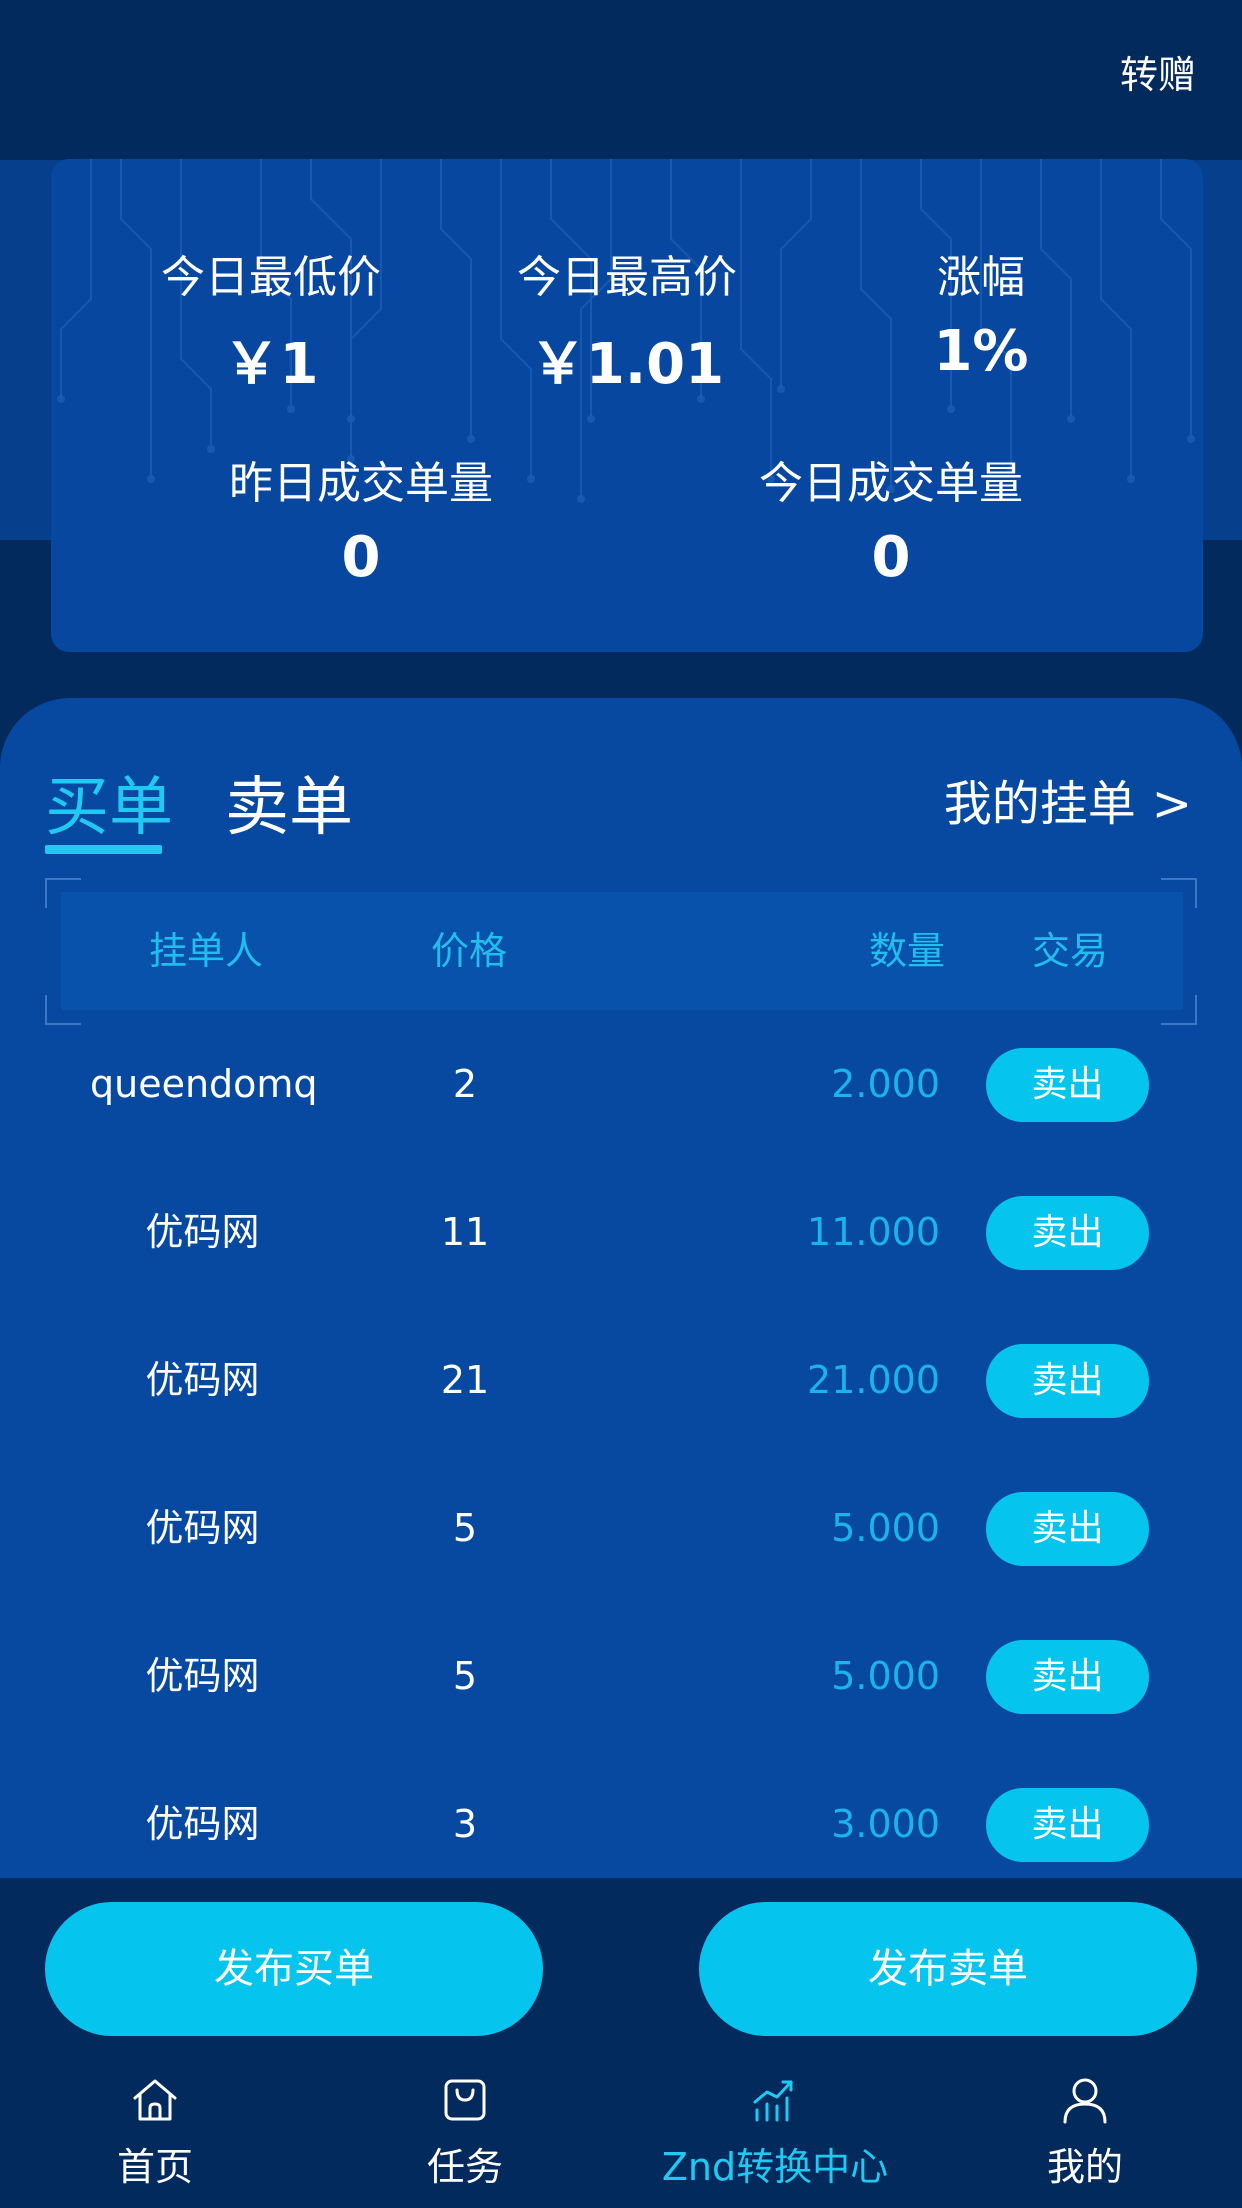 The image size is (1242, 2208). Describe the element at coordinates (981, 312) in the screenshot. I see `stat-change: 涨幅 1%` at that location.